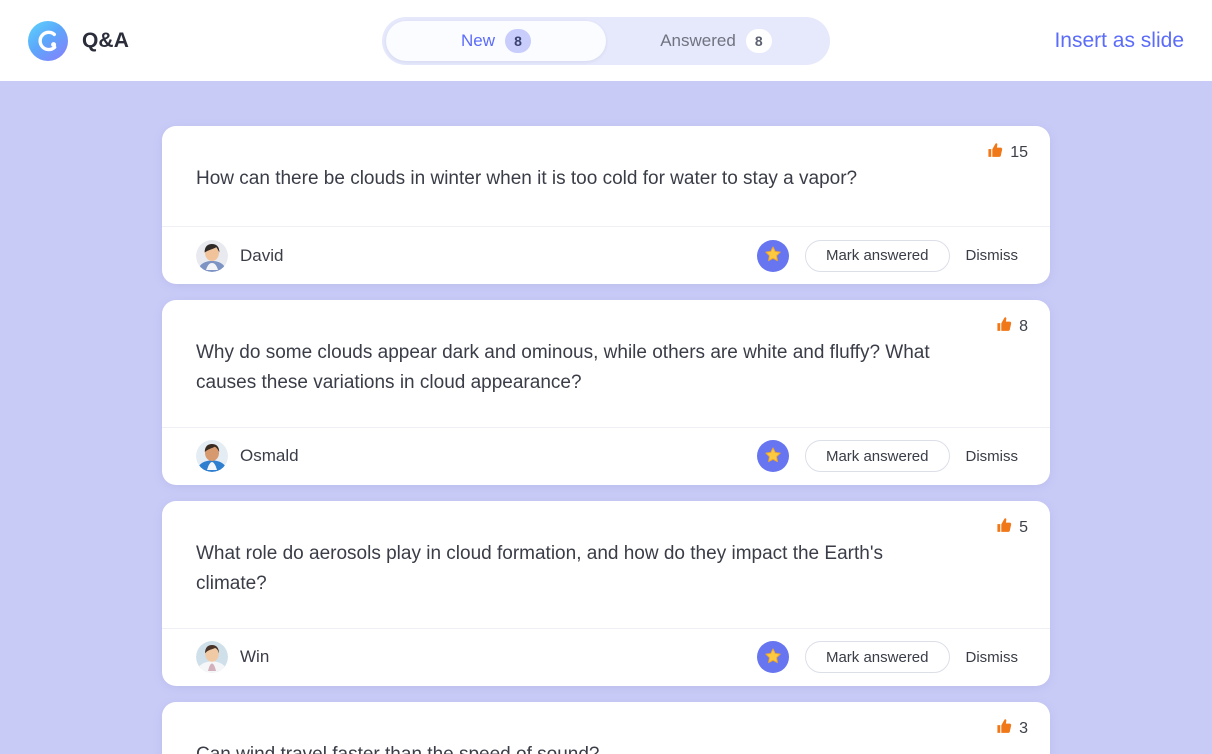  I want to click on vote-count: 5, so click(1023, 527).